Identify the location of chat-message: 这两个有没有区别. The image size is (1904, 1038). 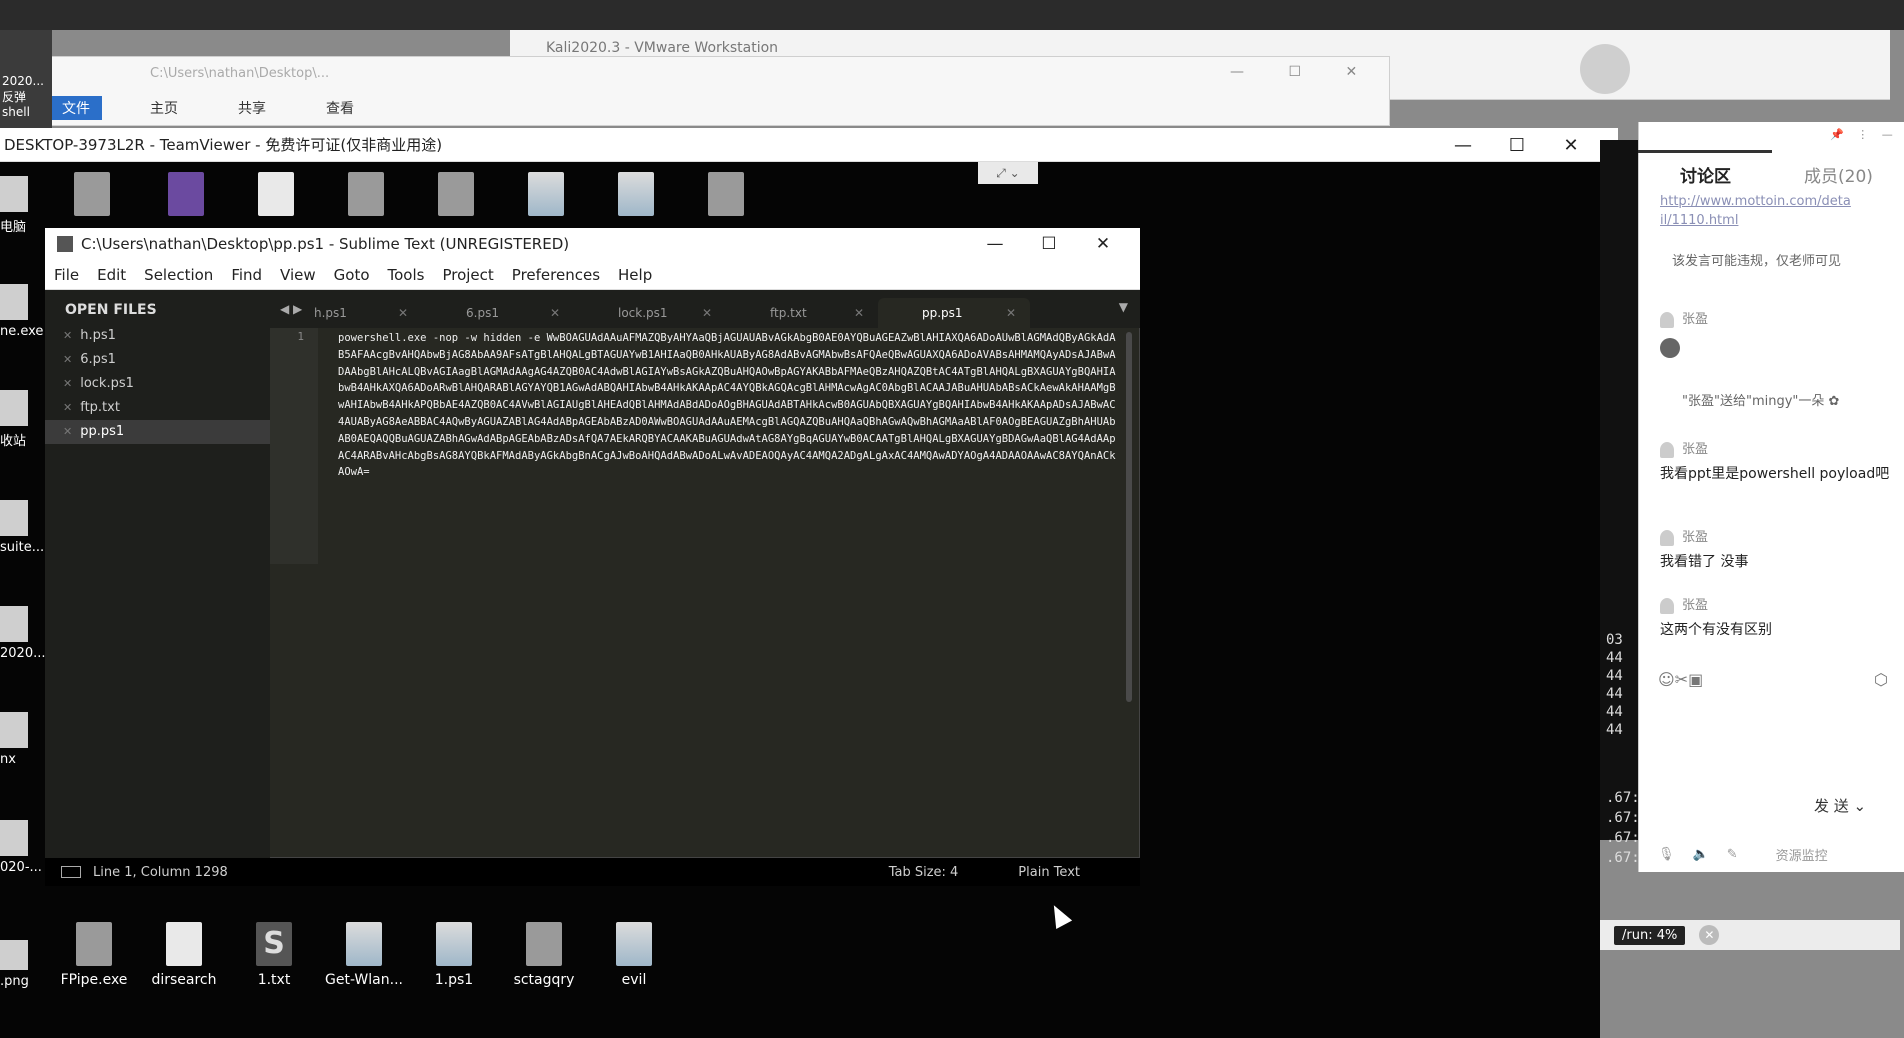
(1716, 630).